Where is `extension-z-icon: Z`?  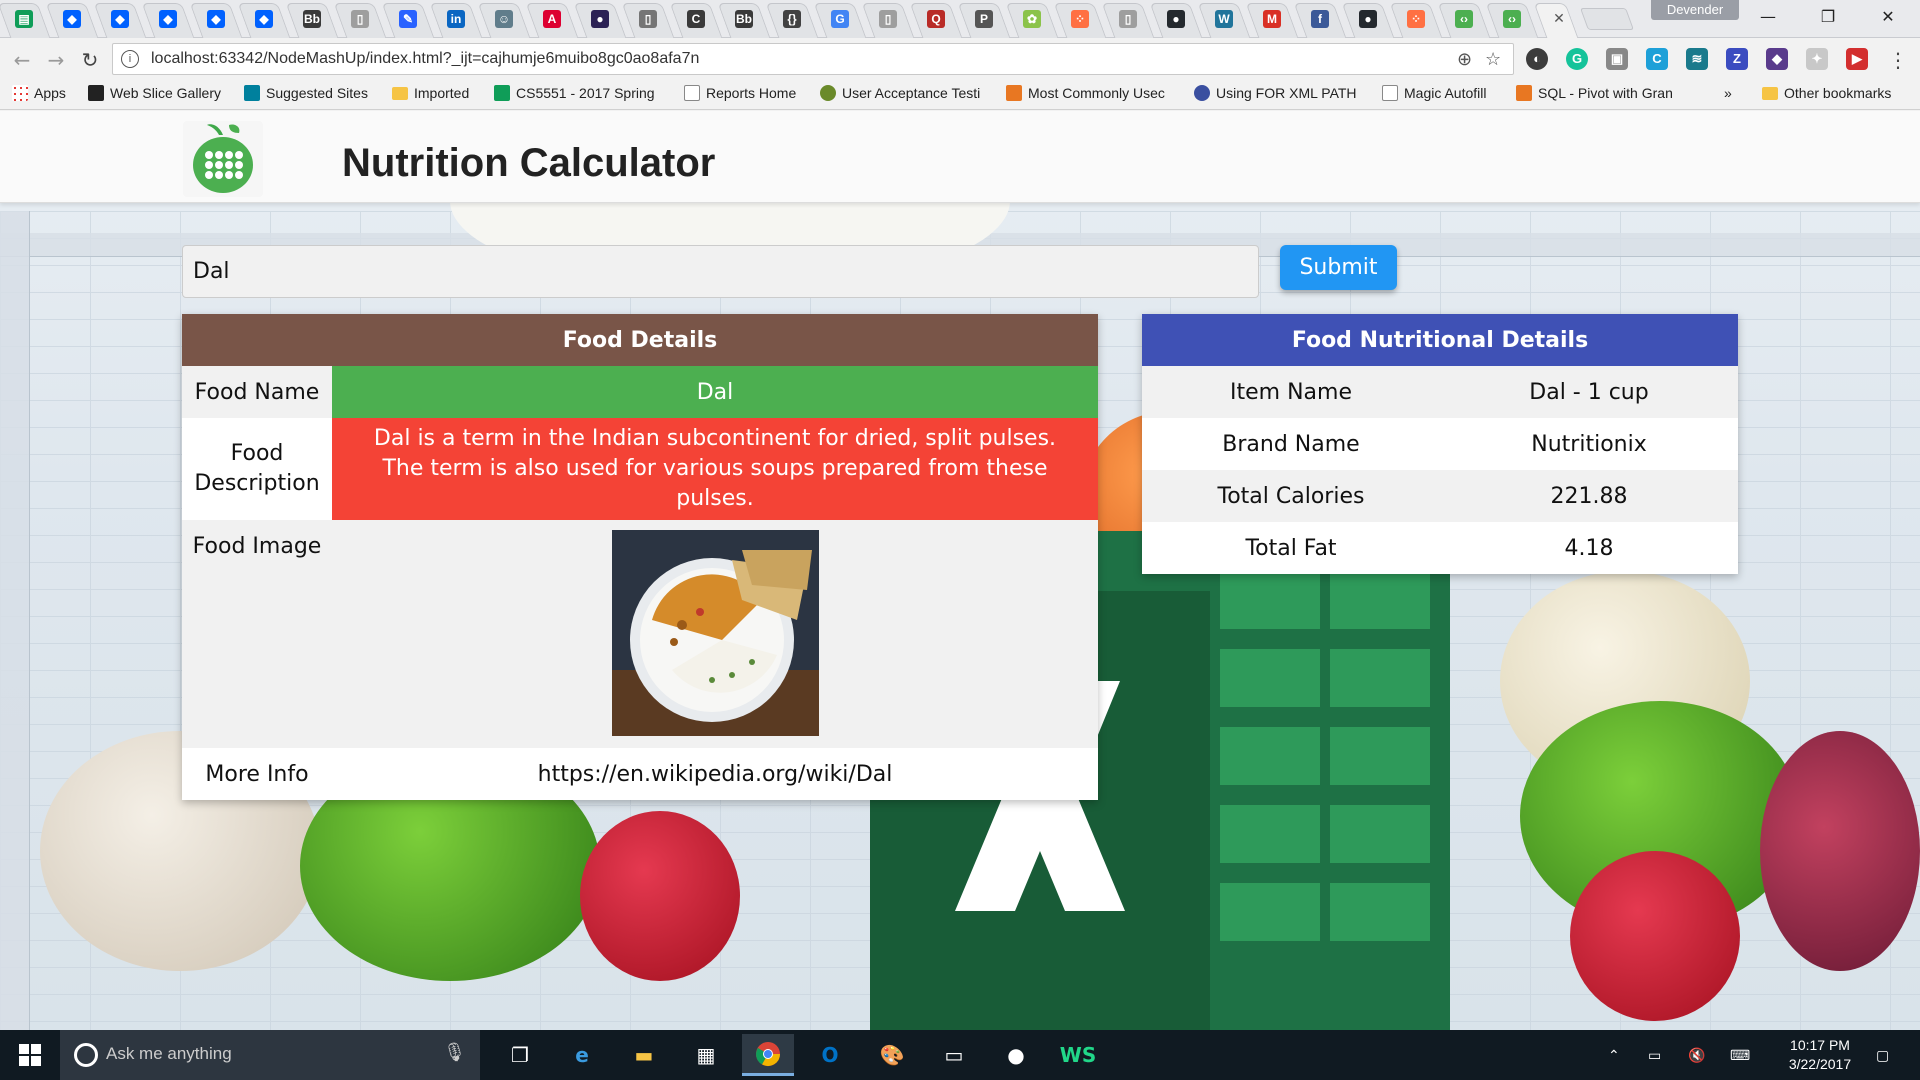 extension-z-icon: Z is located at coordinates (1737, 59).